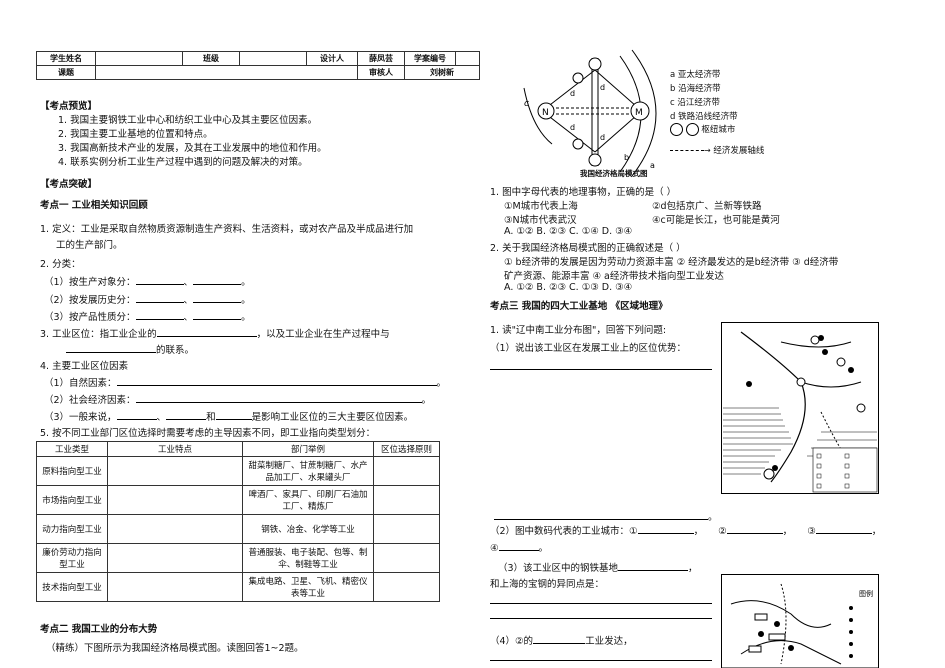 Image resolution: width=945 pixels, height=668 pixels. I want to click on breakthrough-title: 【考点突破】, so click(69, 184).